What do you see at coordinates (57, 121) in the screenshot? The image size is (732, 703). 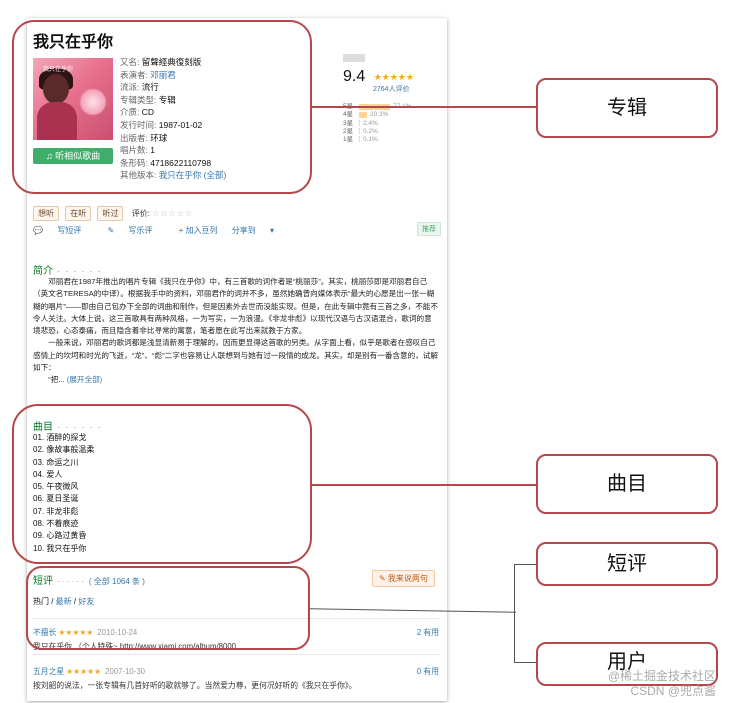 I see `cover-body` at bounding box center [57, 121].